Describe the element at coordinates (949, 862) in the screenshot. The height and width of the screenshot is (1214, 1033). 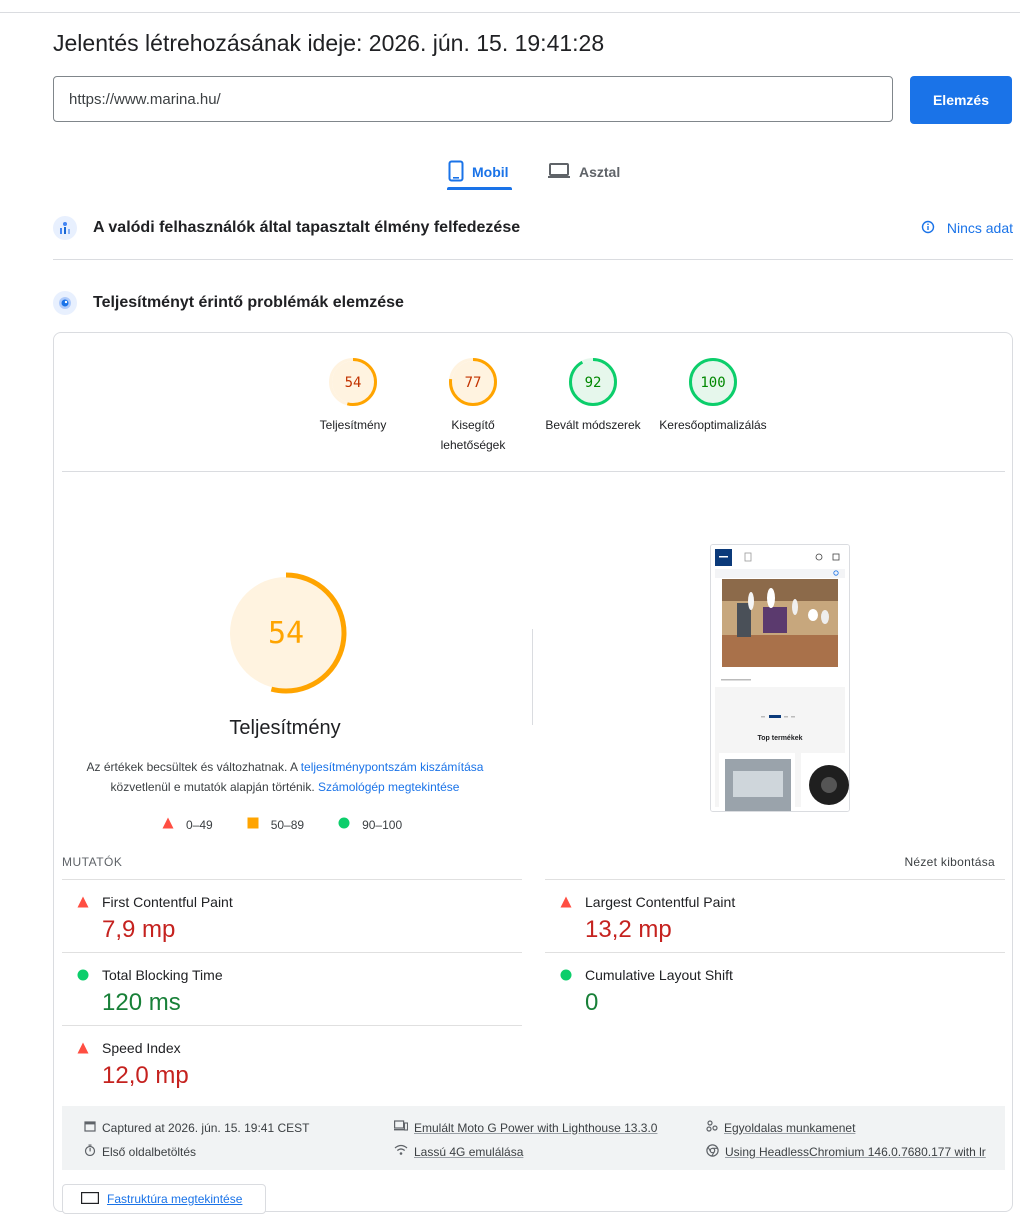
I see `expand-view-toggle: Nézet kibontása` at that location.